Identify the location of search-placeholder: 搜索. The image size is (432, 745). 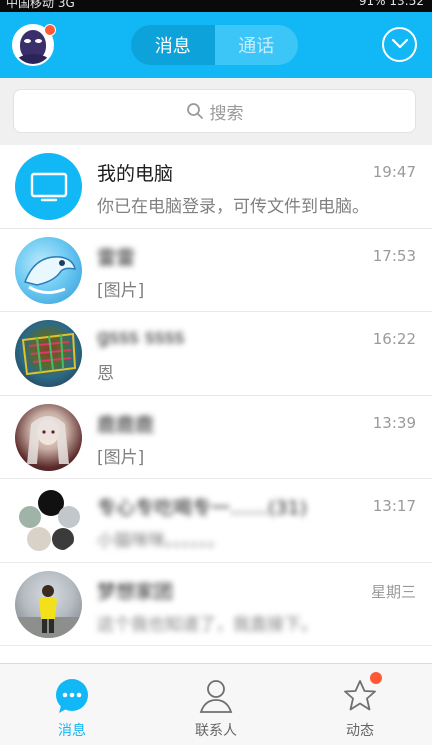
(226, 113).